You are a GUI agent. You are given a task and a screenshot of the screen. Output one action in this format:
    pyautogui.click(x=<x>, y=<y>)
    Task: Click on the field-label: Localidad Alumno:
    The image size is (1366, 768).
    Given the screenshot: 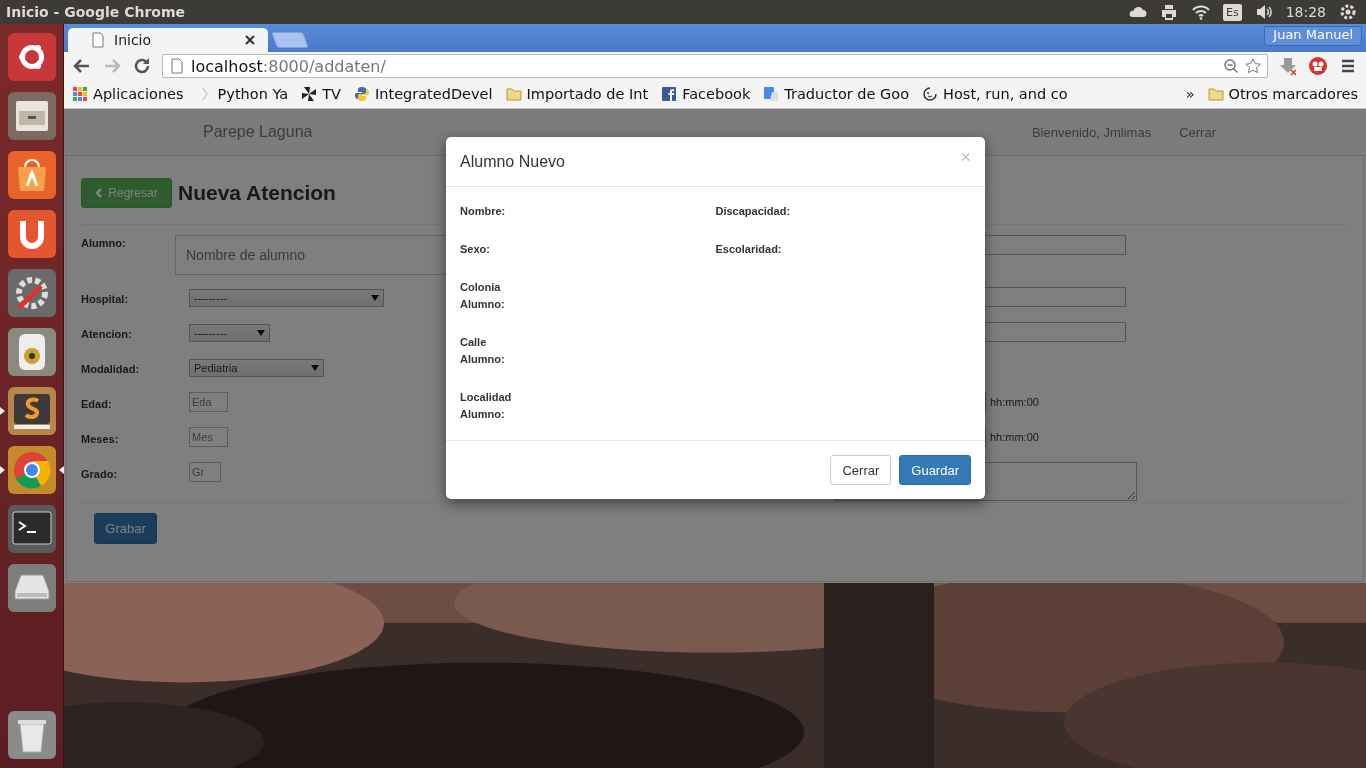 What is the action you would take?
    pyautogui.click(x=486, y=406)
    